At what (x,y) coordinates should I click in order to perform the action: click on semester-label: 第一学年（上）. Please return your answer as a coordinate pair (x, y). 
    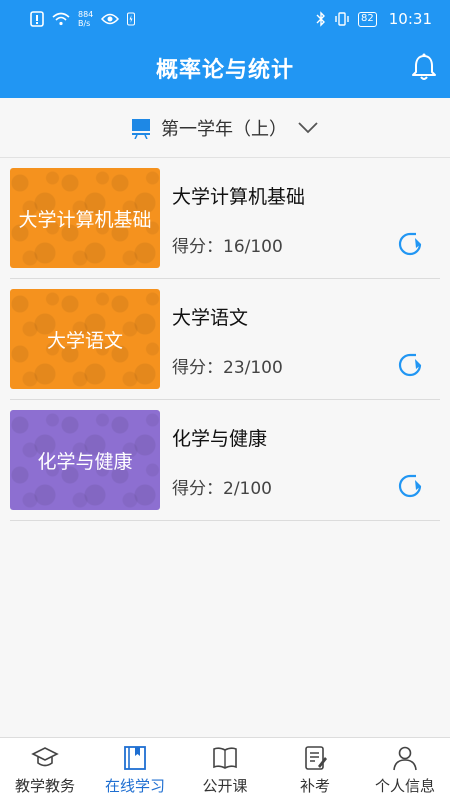
    Looking at the image, I should click on (224, 129).